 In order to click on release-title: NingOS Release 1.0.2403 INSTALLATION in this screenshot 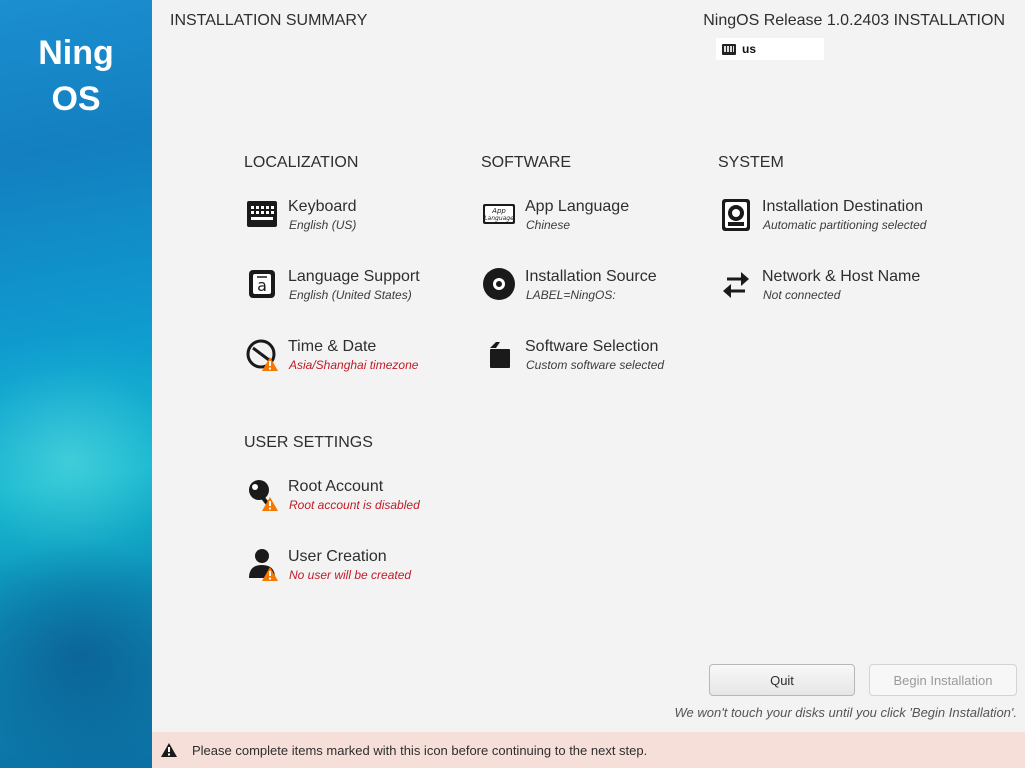, I will do `click(854, 20)`.